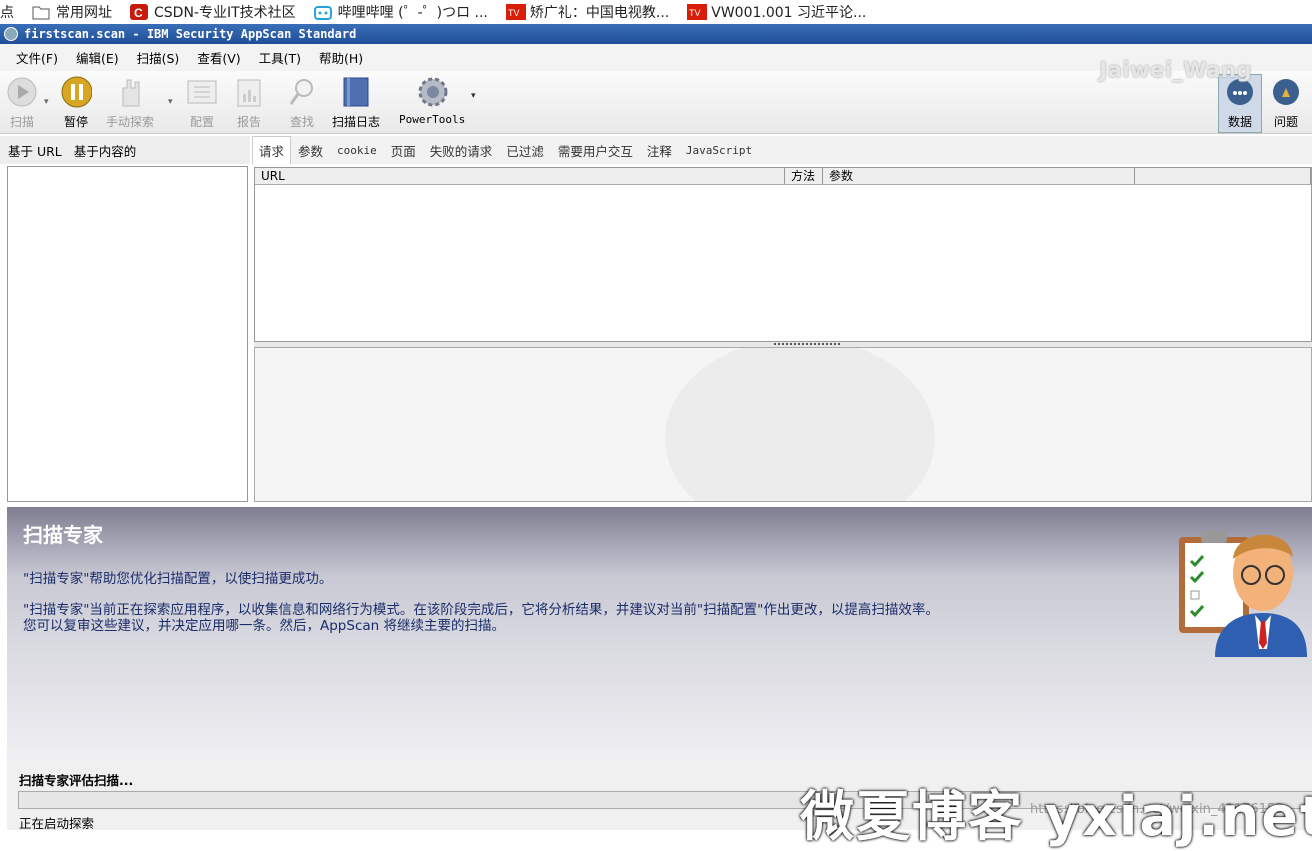  I want to click on watermark-username: Jaiwei_Wang, so click(1175, 70).